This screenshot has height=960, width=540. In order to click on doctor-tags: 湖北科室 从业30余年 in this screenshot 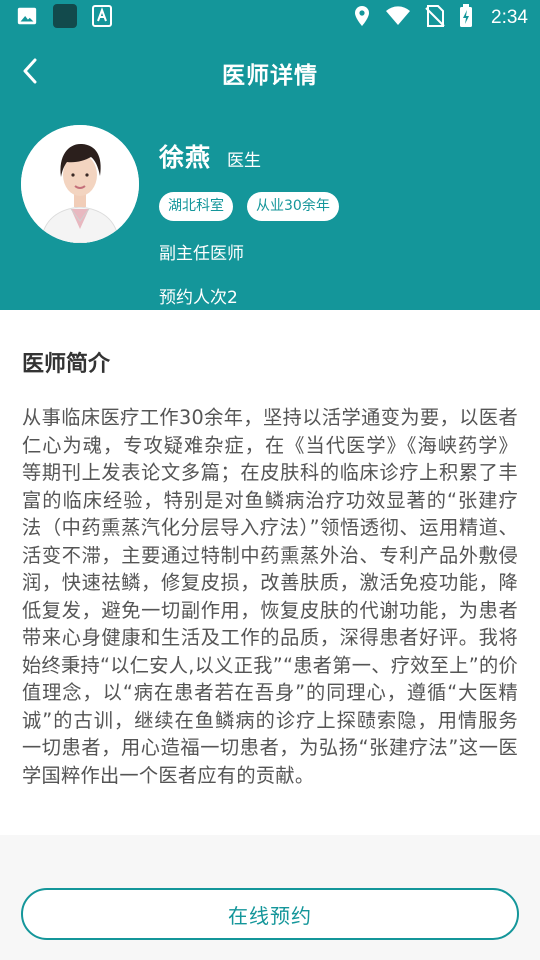, I will do `click(249, 206)`.